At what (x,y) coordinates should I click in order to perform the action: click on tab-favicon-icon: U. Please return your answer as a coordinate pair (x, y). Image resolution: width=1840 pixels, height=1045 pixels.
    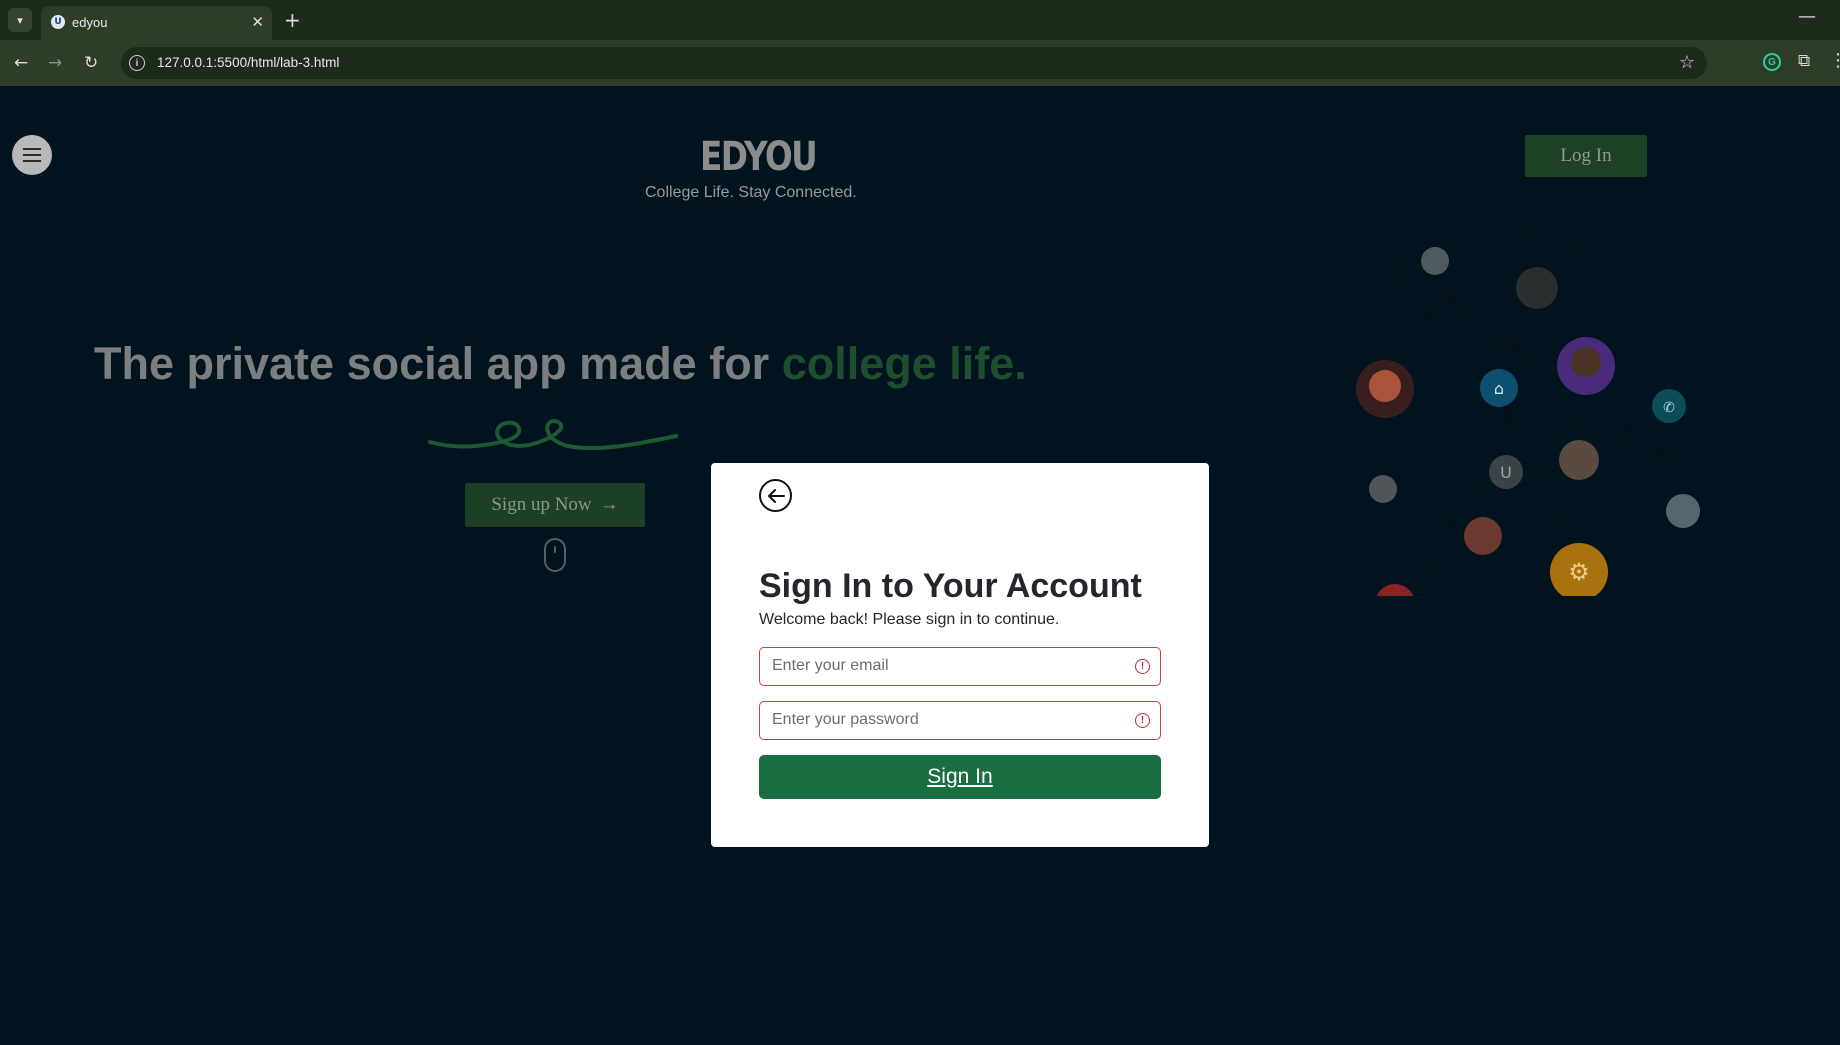
    Looking at the image, I should click on (58, 22).